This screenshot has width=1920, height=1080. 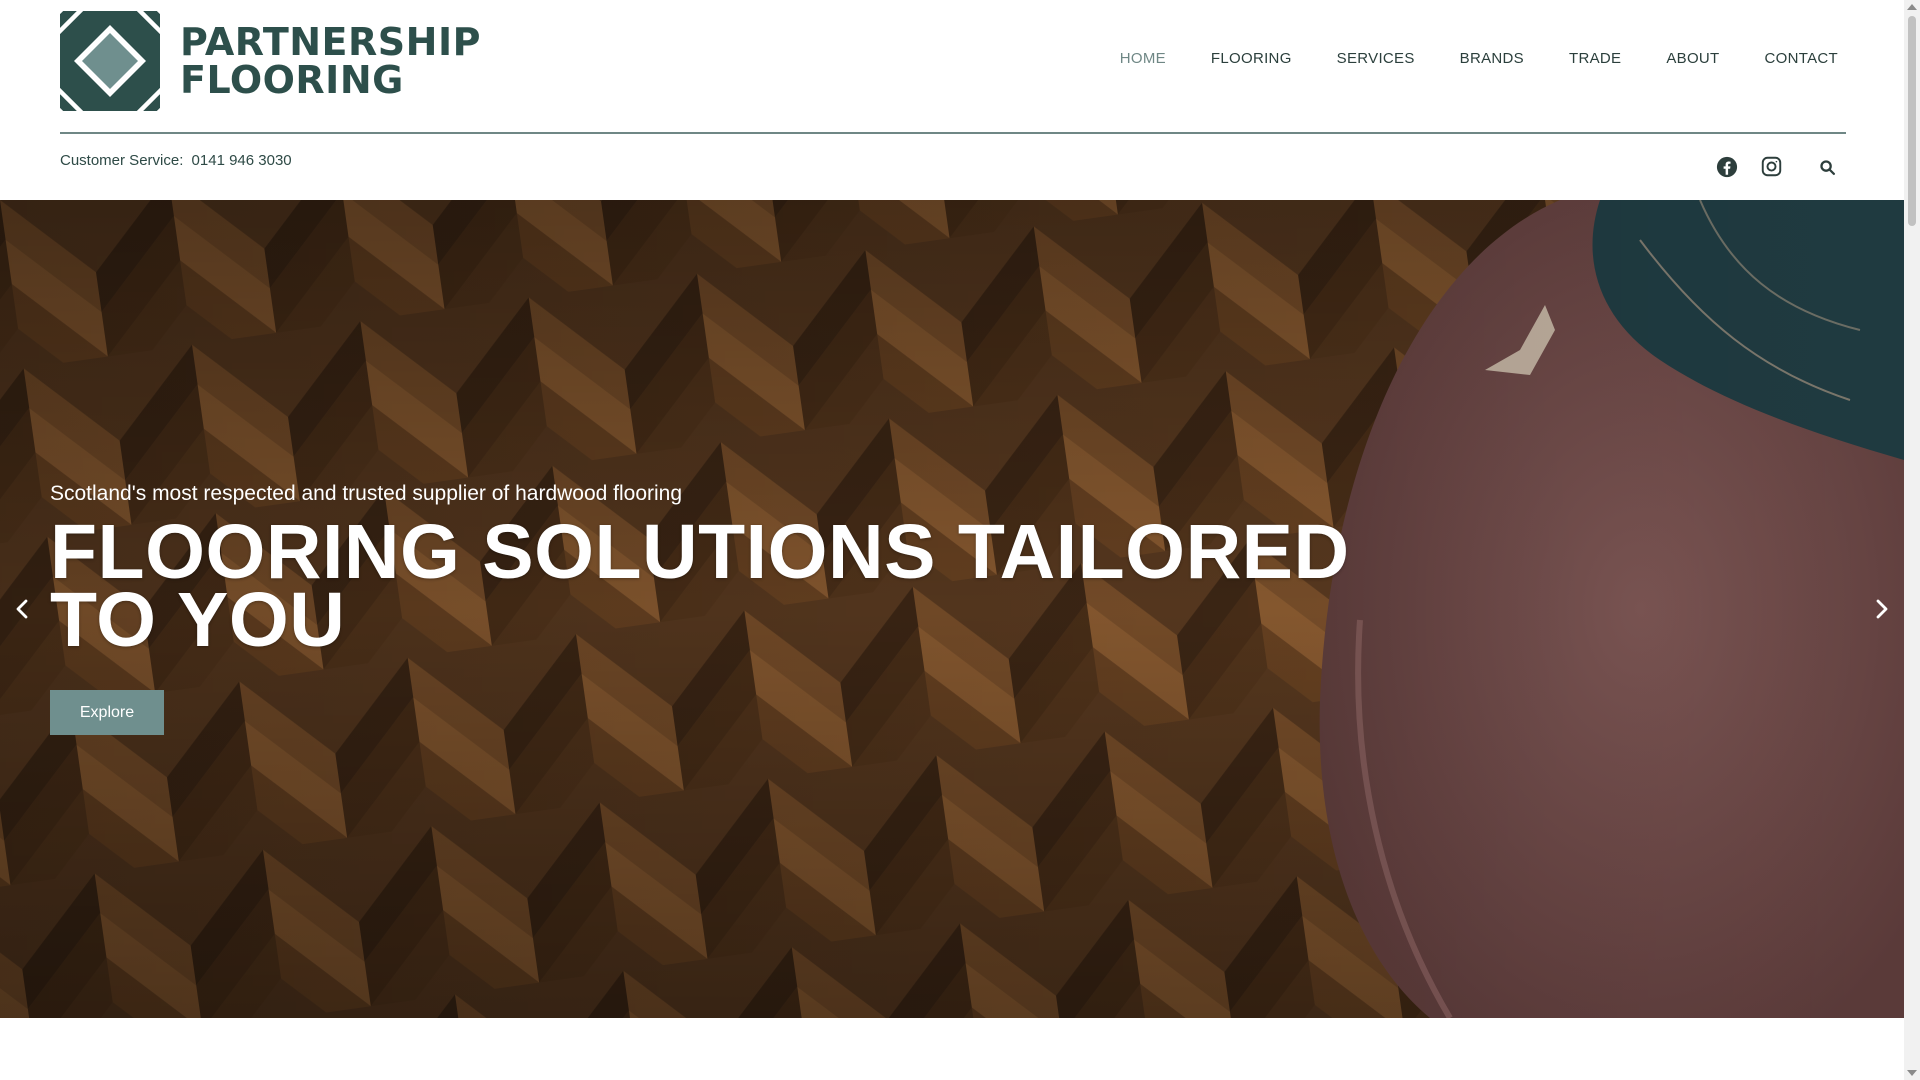 I want to click on explore-button: Explore, so click(x=107, y=712).